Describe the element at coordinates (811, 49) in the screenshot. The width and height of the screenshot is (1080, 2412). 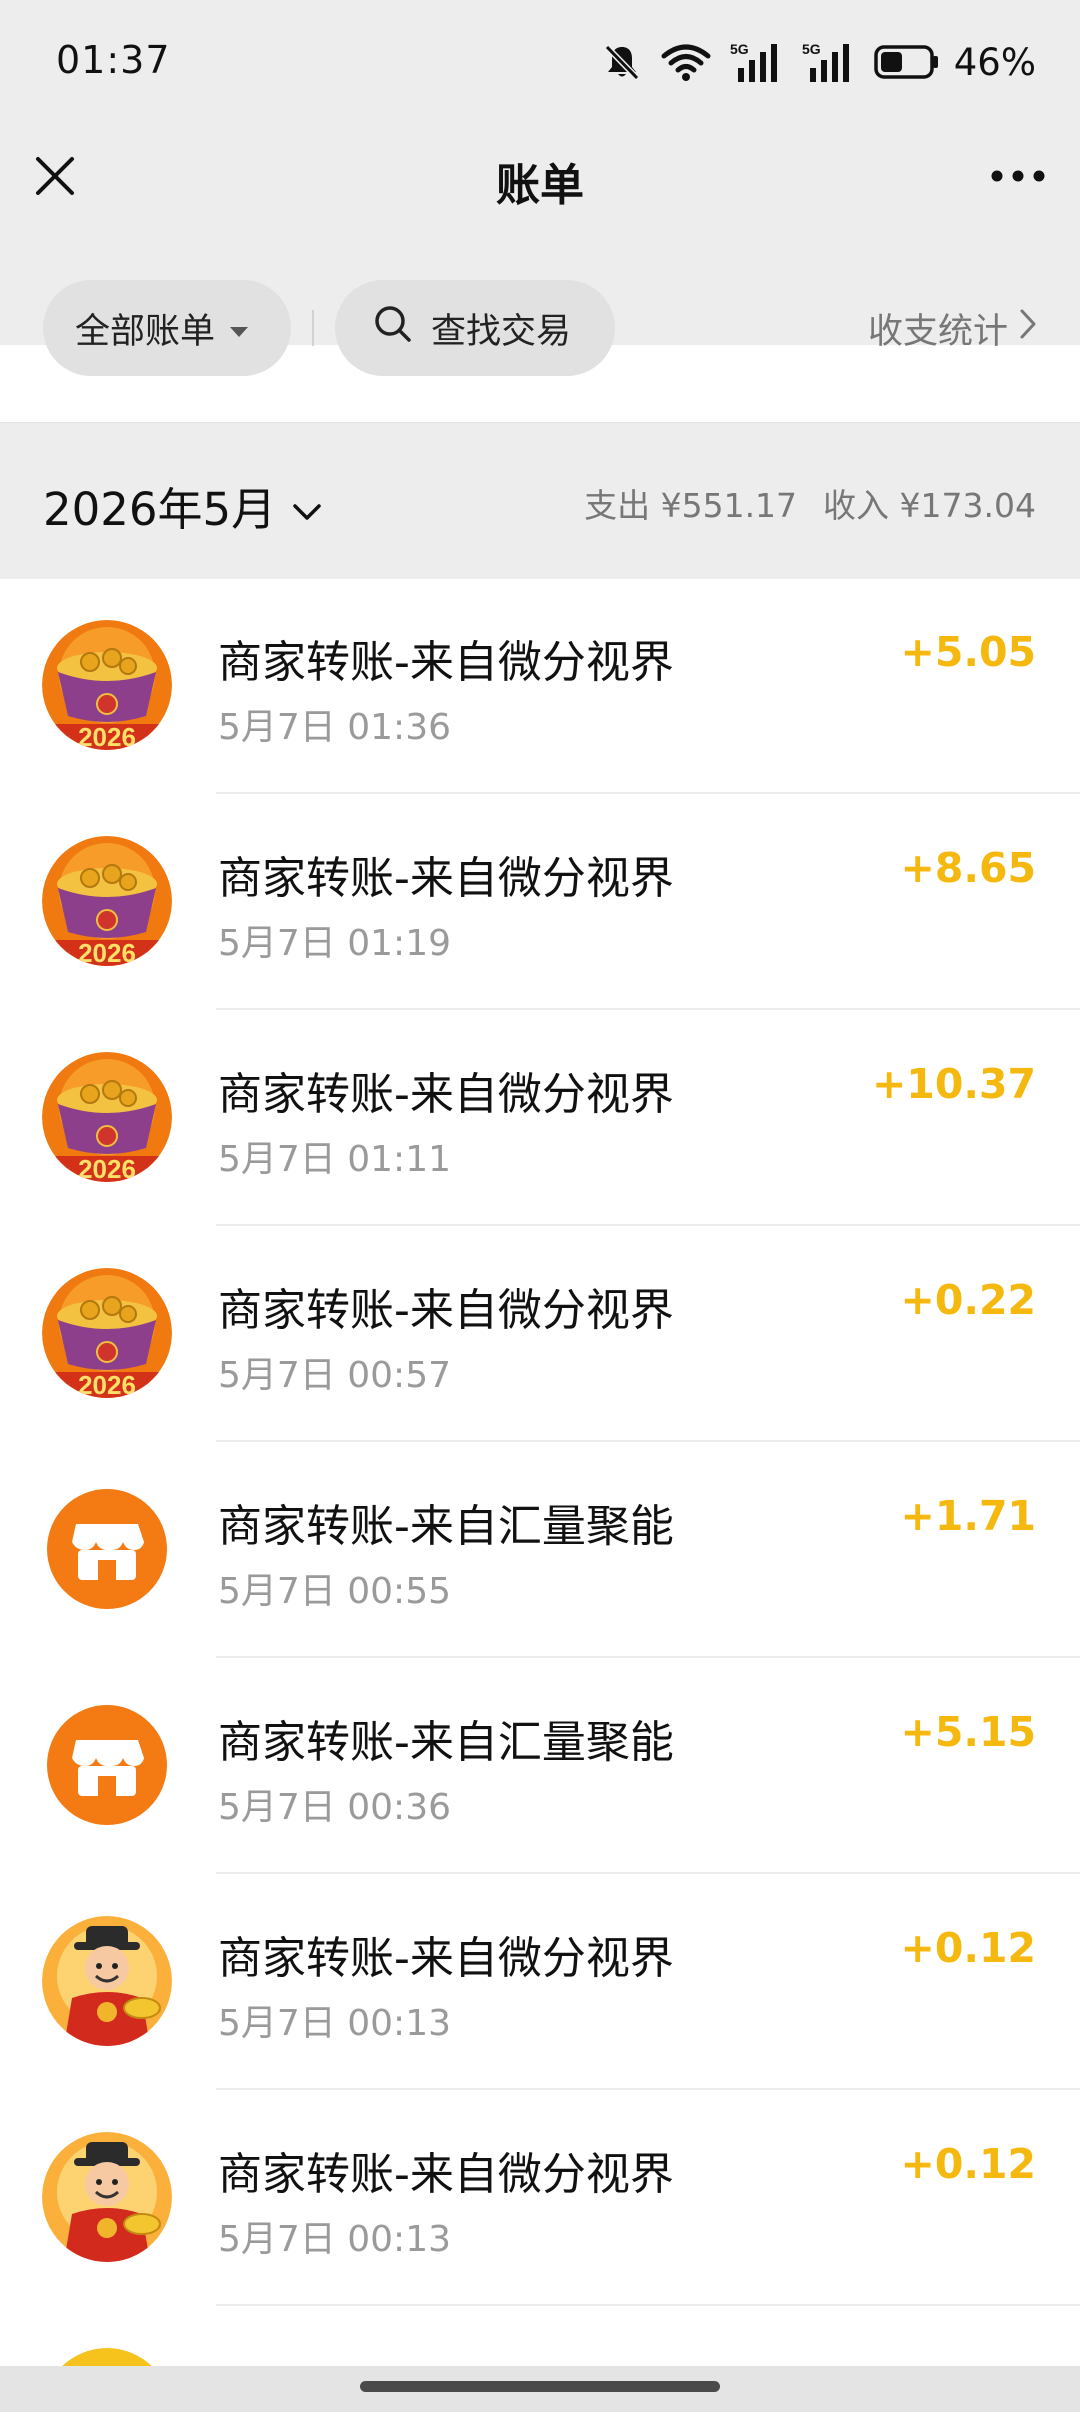
I see `network-label-2: 5G` at that location.